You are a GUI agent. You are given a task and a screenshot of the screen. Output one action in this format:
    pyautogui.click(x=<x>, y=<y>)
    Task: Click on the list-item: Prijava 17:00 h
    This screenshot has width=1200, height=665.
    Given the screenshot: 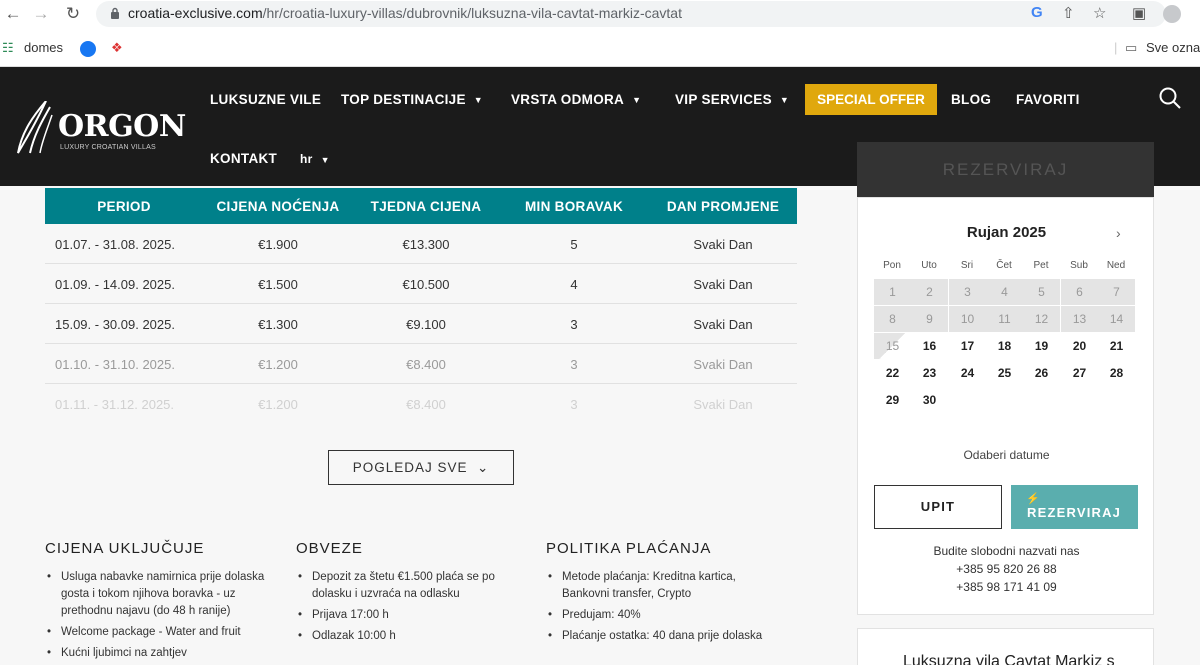 What is the action you would take?
    pyautogui.click(x=406, y=615)
    